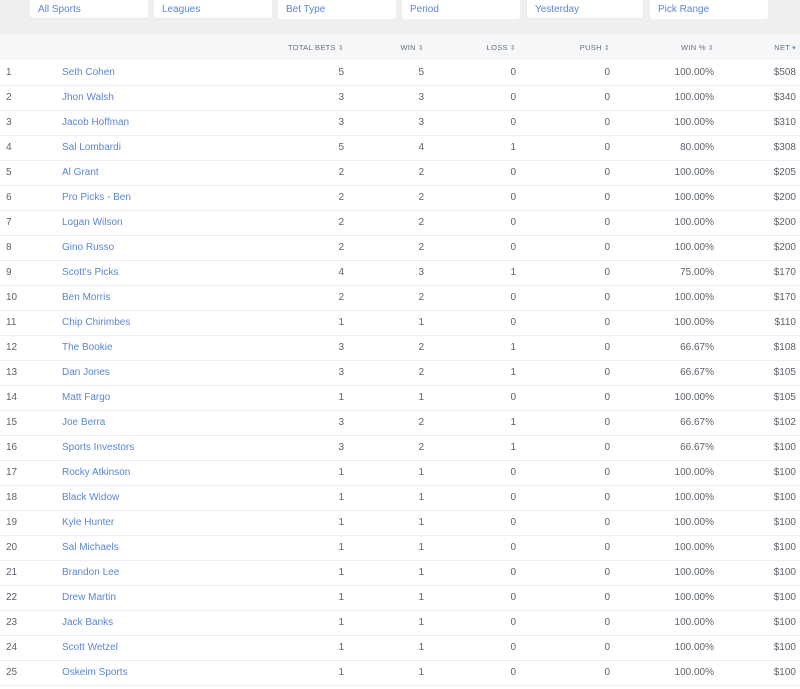  Describe the element at coordinates (697, 272) in the screenshot. I see `win-pct-cell: 75.00%` at that location.